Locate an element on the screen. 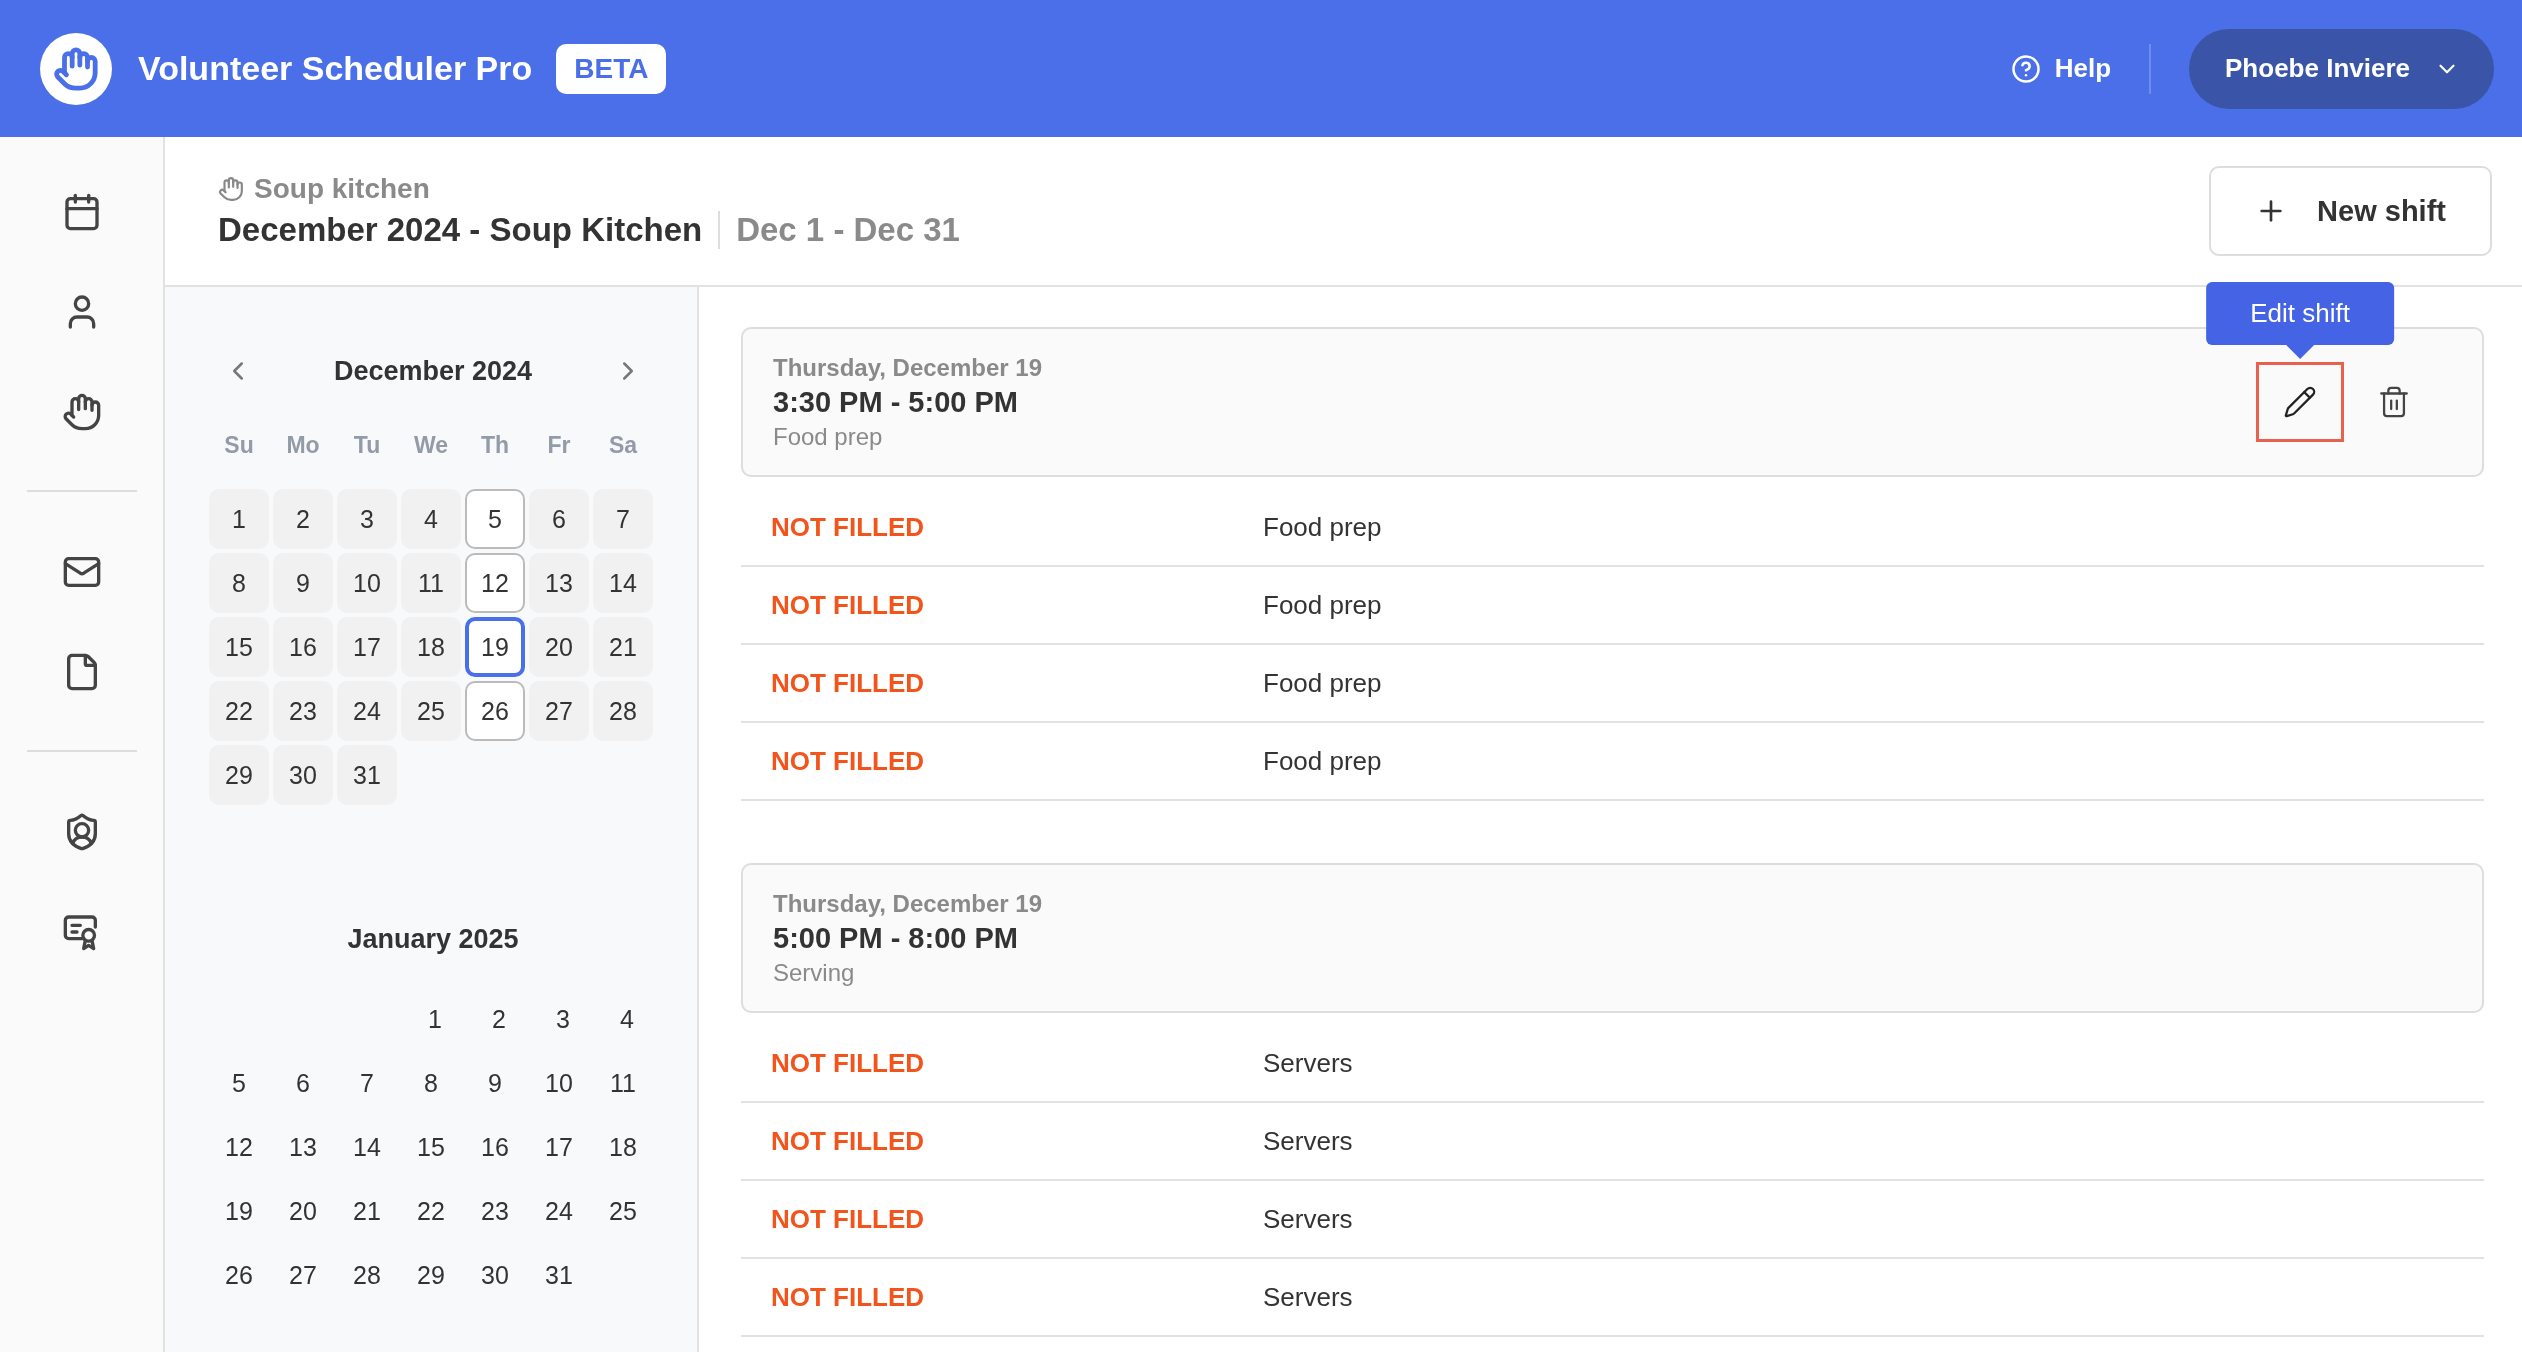  weekday-label: We is located at coordinates (431, 445).